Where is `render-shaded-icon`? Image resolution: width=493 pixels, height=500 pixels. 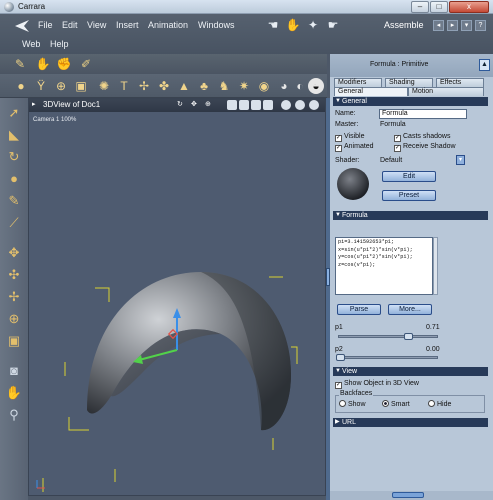 render-shaded-icon is located at coordinates (300, 105).